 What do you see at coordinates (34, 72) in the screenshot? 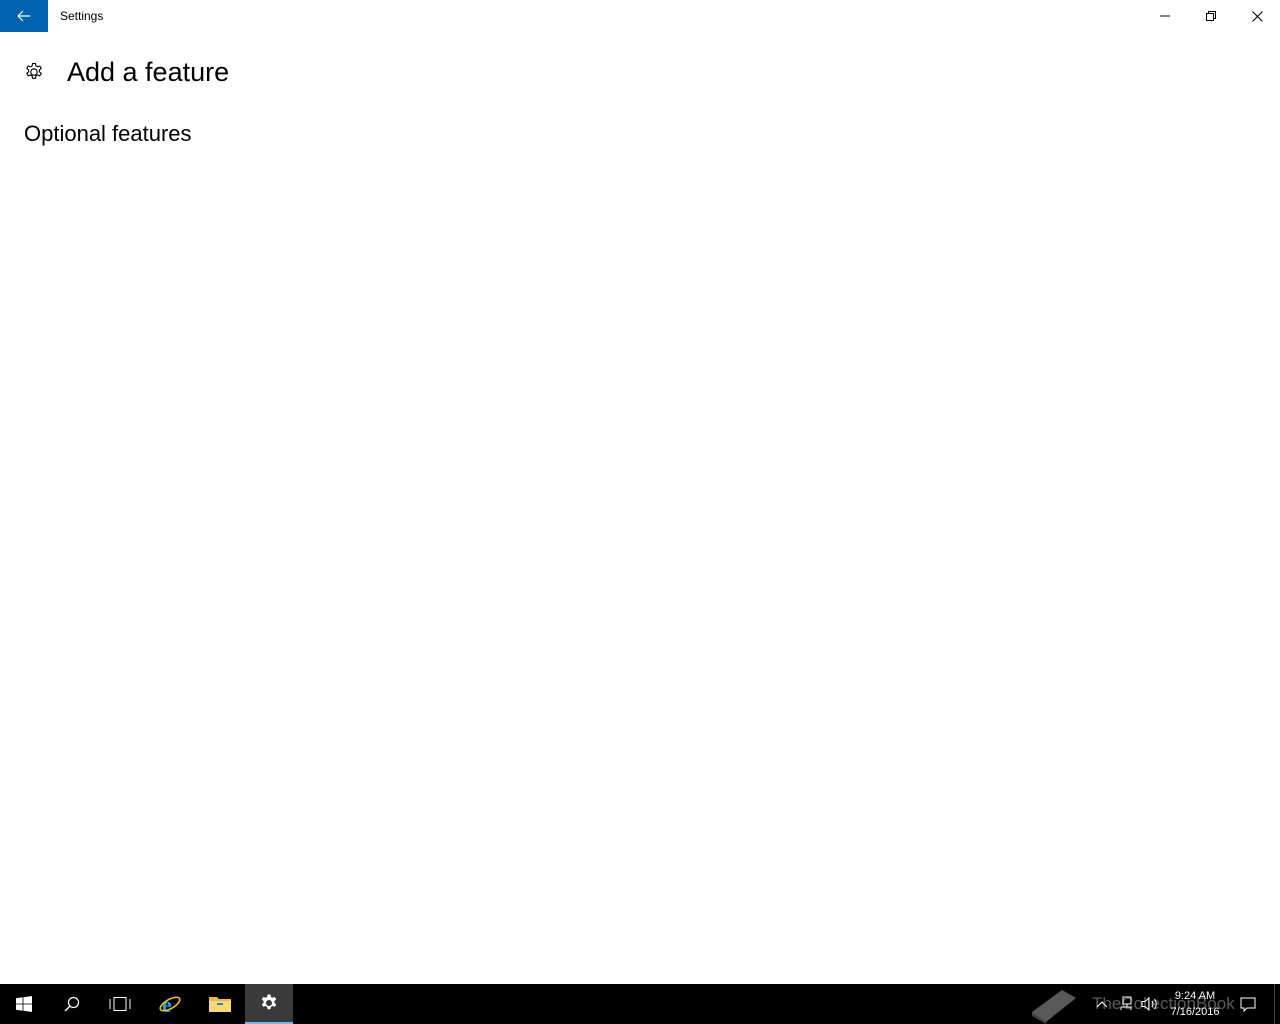
I see `gear-icon` at bounding box center [34, 72].